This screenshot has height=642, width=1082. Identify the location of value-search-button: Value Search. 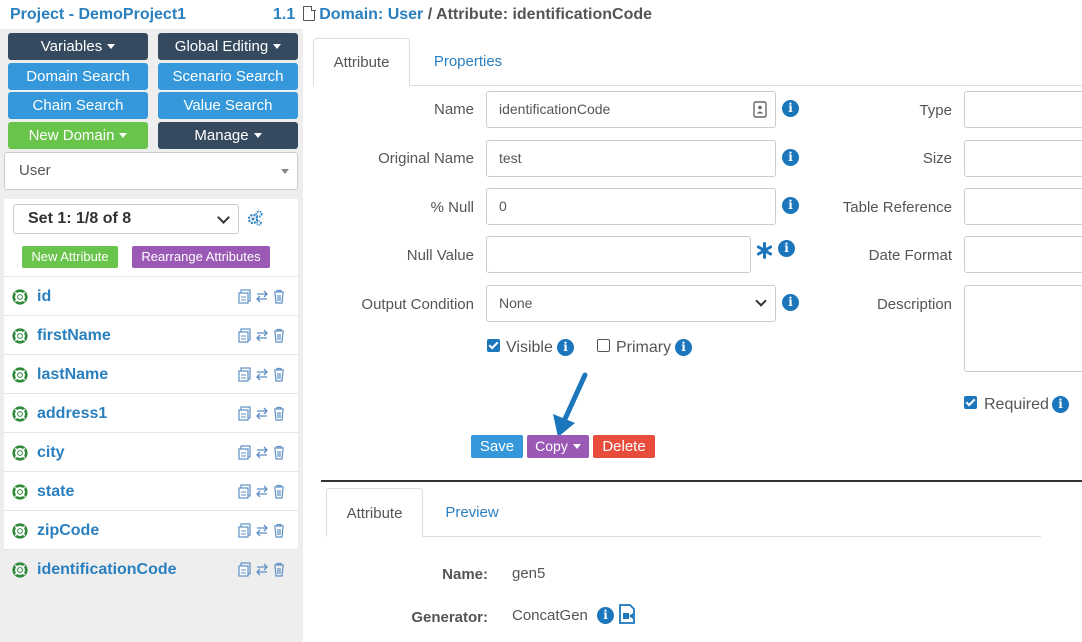
(228, 105).